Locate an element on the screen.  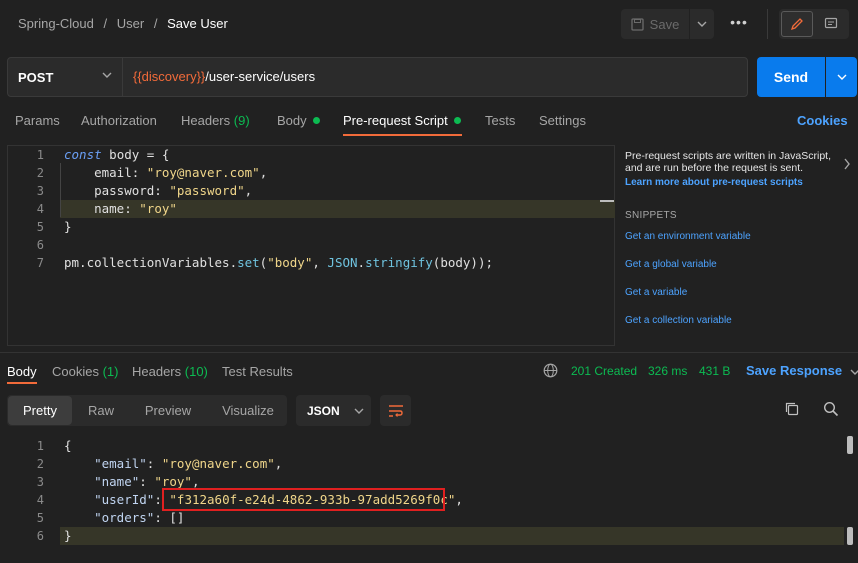
tab-settings: Settings is located at coordinates (562, 120).